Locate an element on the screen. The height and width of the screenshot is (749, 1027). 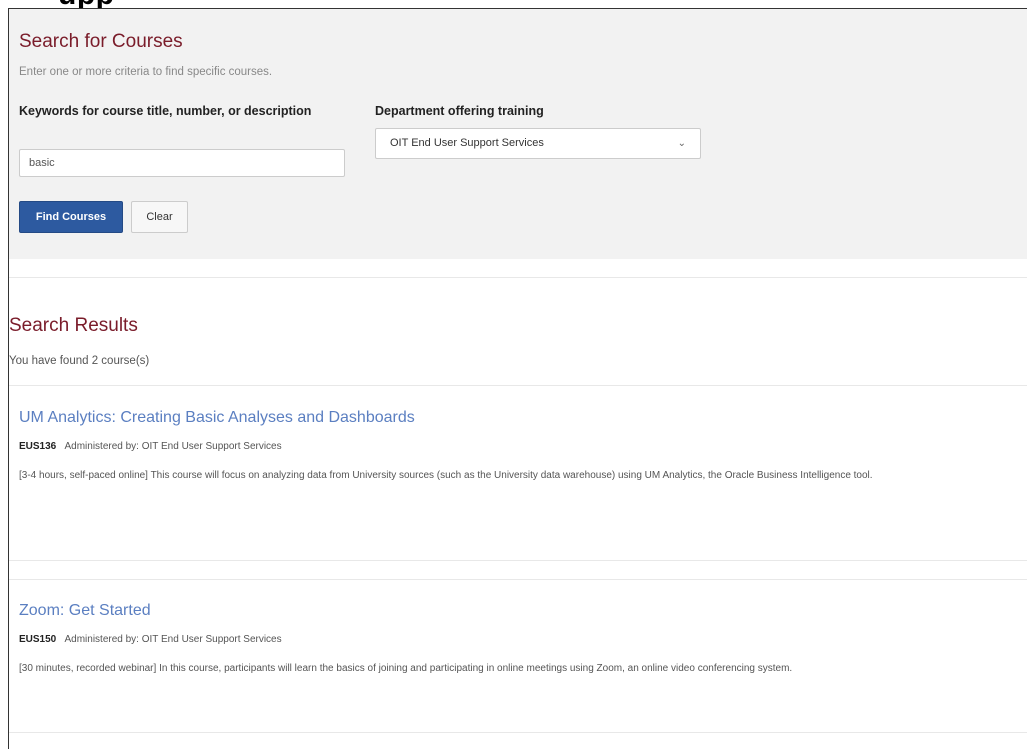
department-select: OIT End User Support Services ⌄ is located at coordinates (538, 143).